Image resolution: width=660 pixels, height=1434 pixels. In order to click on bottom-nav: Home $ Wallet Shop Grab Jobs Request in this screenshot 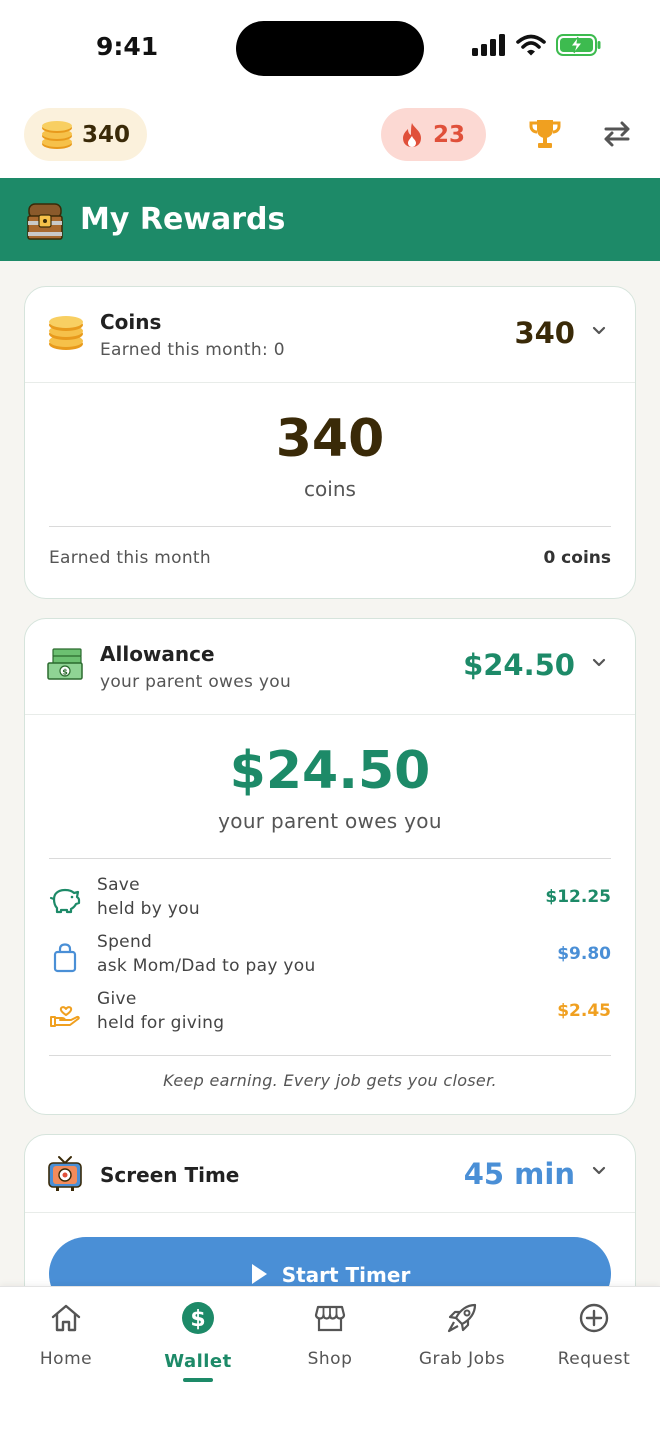, I will do `click(330, 1360)`.